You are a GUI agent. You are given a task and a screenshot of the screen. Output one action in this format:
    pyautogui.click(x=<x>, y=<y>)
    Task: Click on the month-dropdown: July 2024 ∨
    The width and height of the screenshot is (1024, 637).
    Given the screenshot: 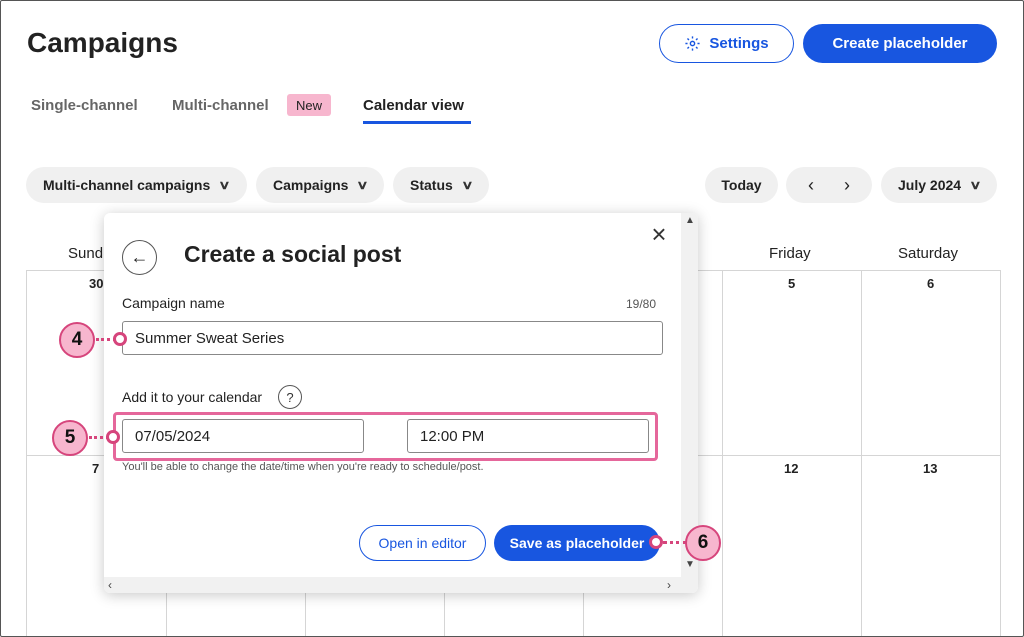 What is the action you would take?
    pyautogui.click(x=939, y=185)
    